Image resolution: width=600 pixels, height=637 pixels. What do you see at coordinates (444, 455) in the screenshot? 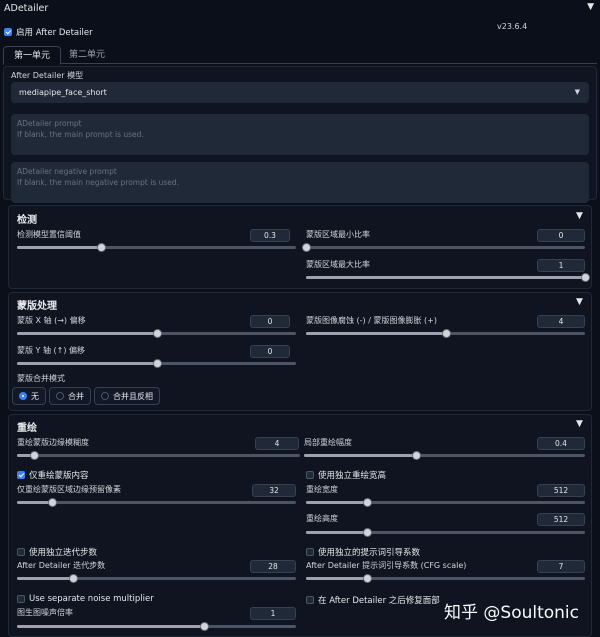
I see `denoise-slider` at bounding box center [444, 455].